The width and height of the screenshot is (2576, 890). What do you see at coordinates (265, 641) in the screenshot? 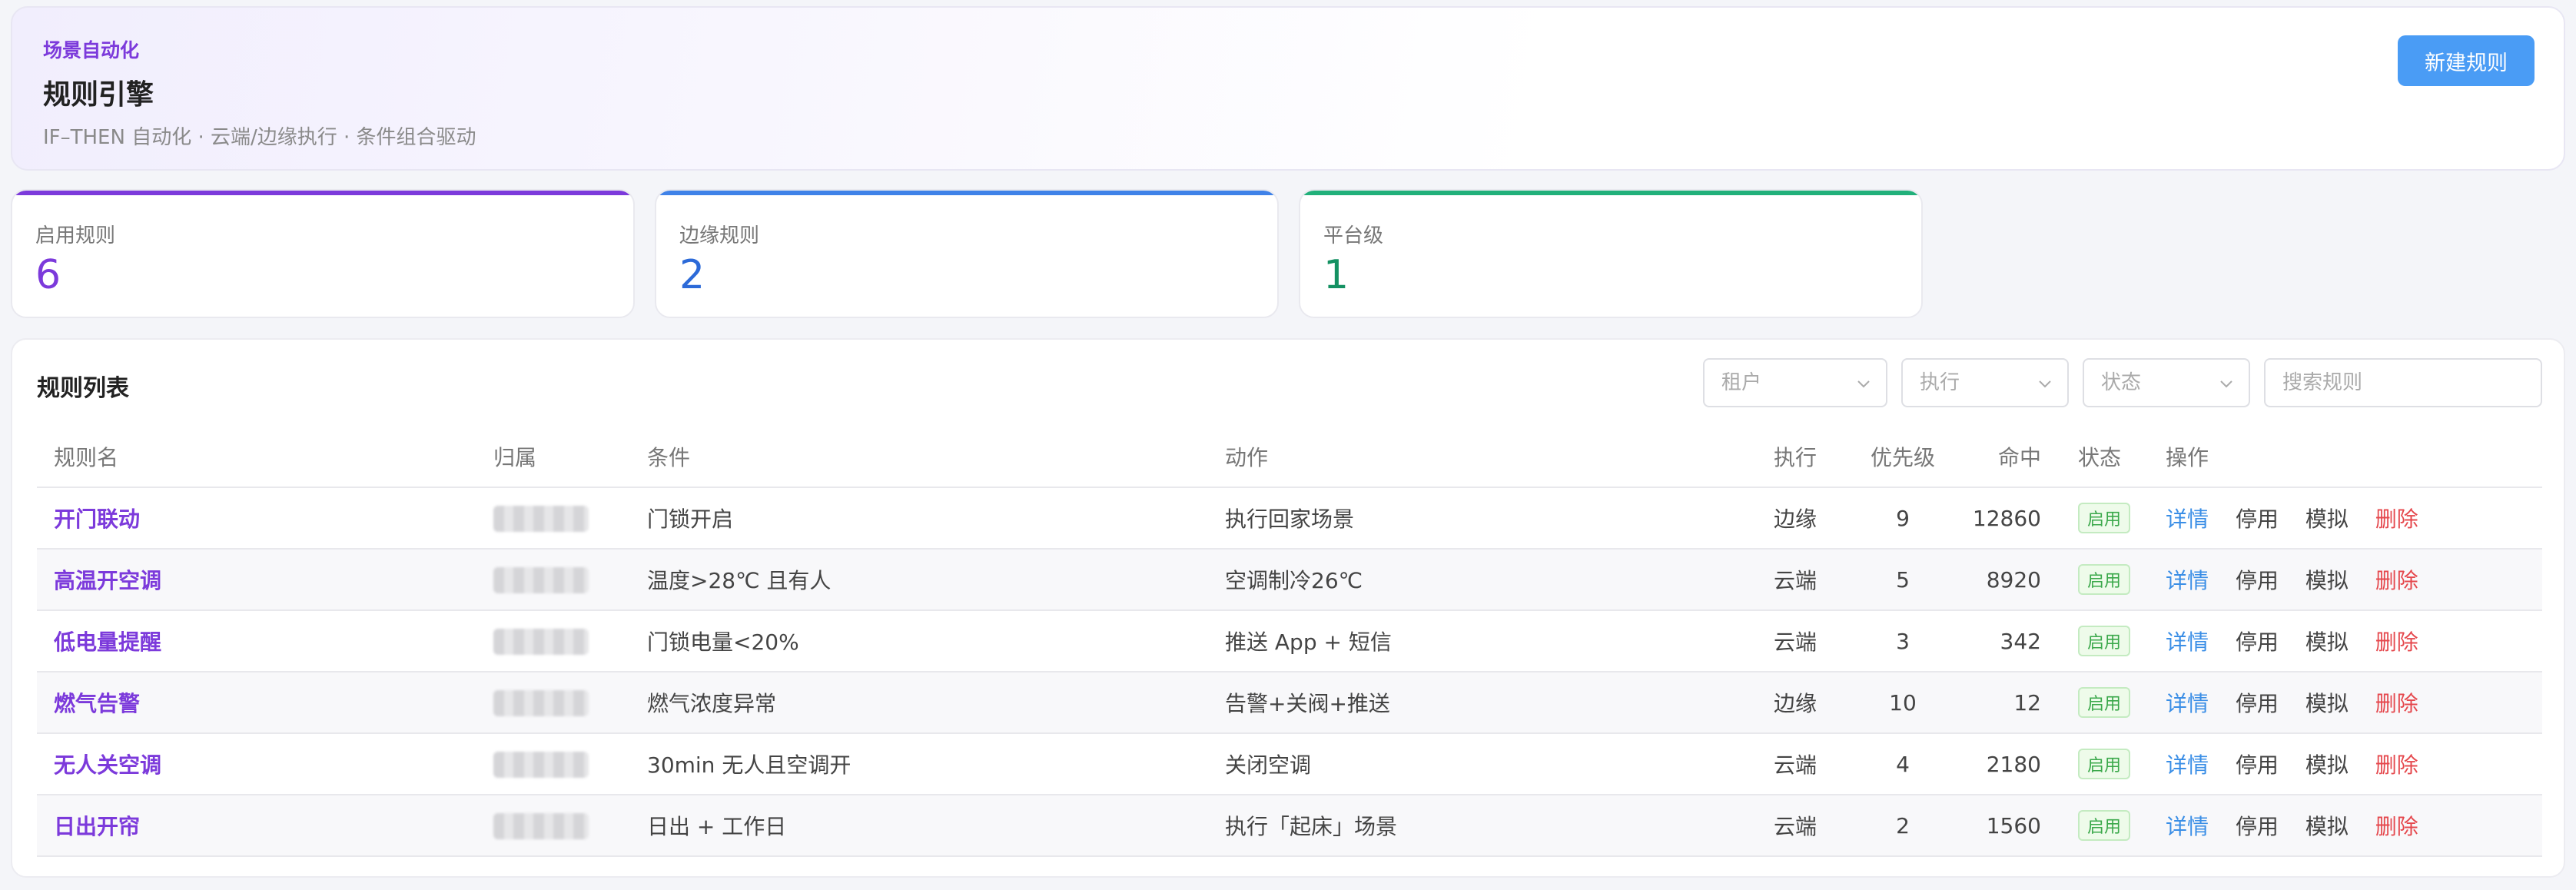
I see `rule-name-link: 低电量提醒` at bounding box center [265, 641].